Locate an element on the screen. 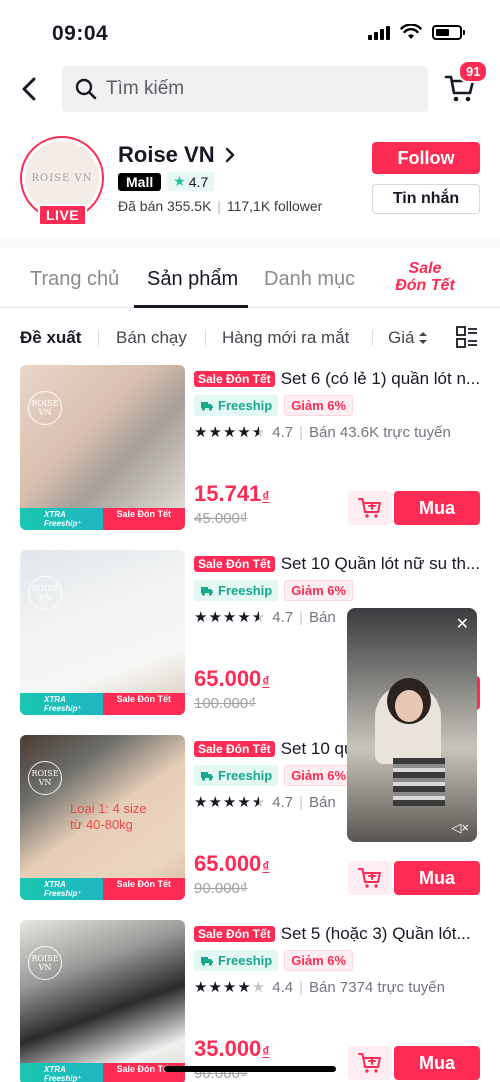 This screenshot has height=1082, width=500. tab-home: Trang chủ is located at coordinates (74, 279).